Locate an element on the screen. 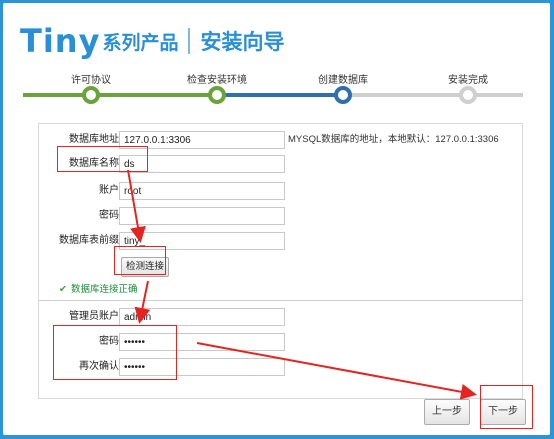 The width and height of the screenshot is (554, 439). step-node-finish is located at coordinates (468, 95).